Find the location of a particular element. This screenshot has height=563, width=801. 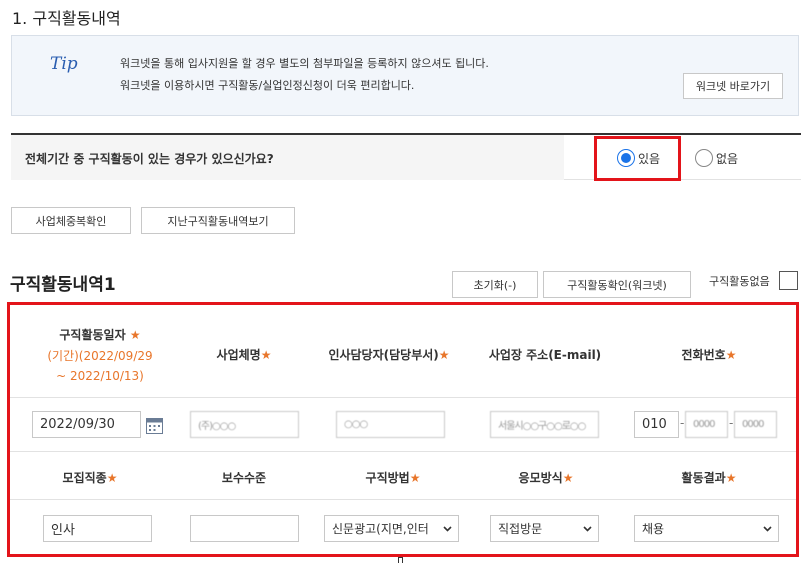

question-text: 전체기간 중 구직활동이 있는 경우가 있으신가요? is located at coordinates (149, 159).